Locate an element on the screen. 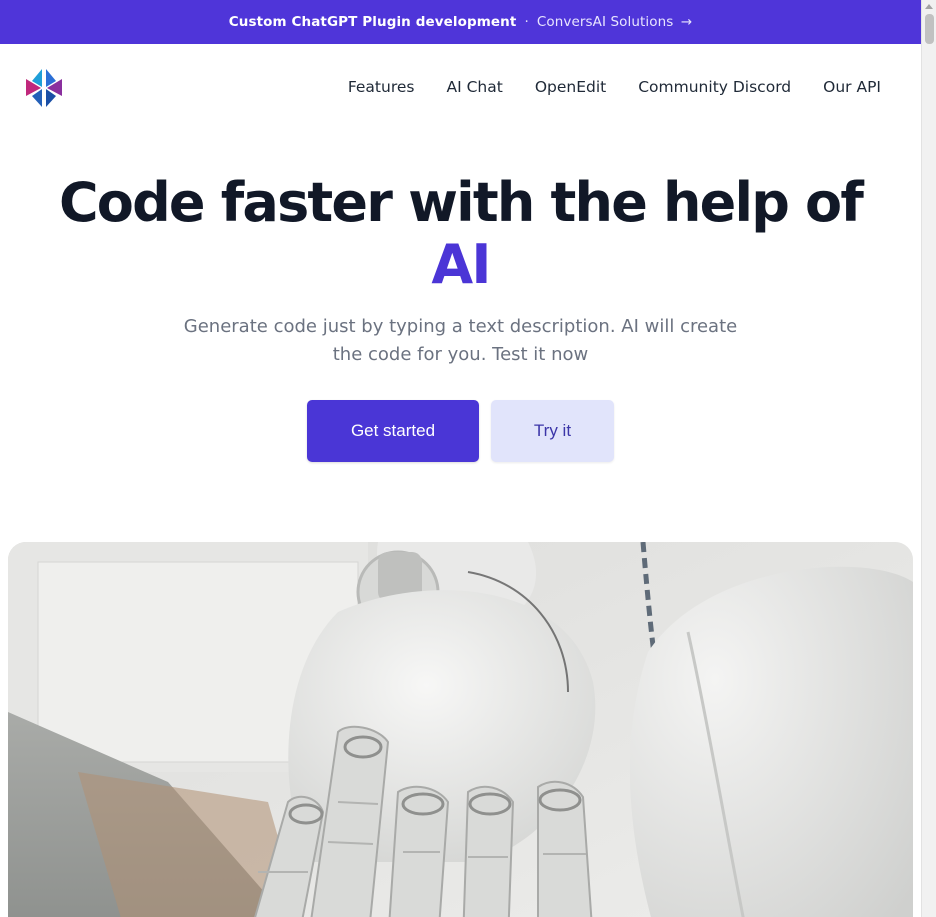 The height and width of the screenshot is (917, 936). try-it-button: Try it is located at coordinates (552, 431).